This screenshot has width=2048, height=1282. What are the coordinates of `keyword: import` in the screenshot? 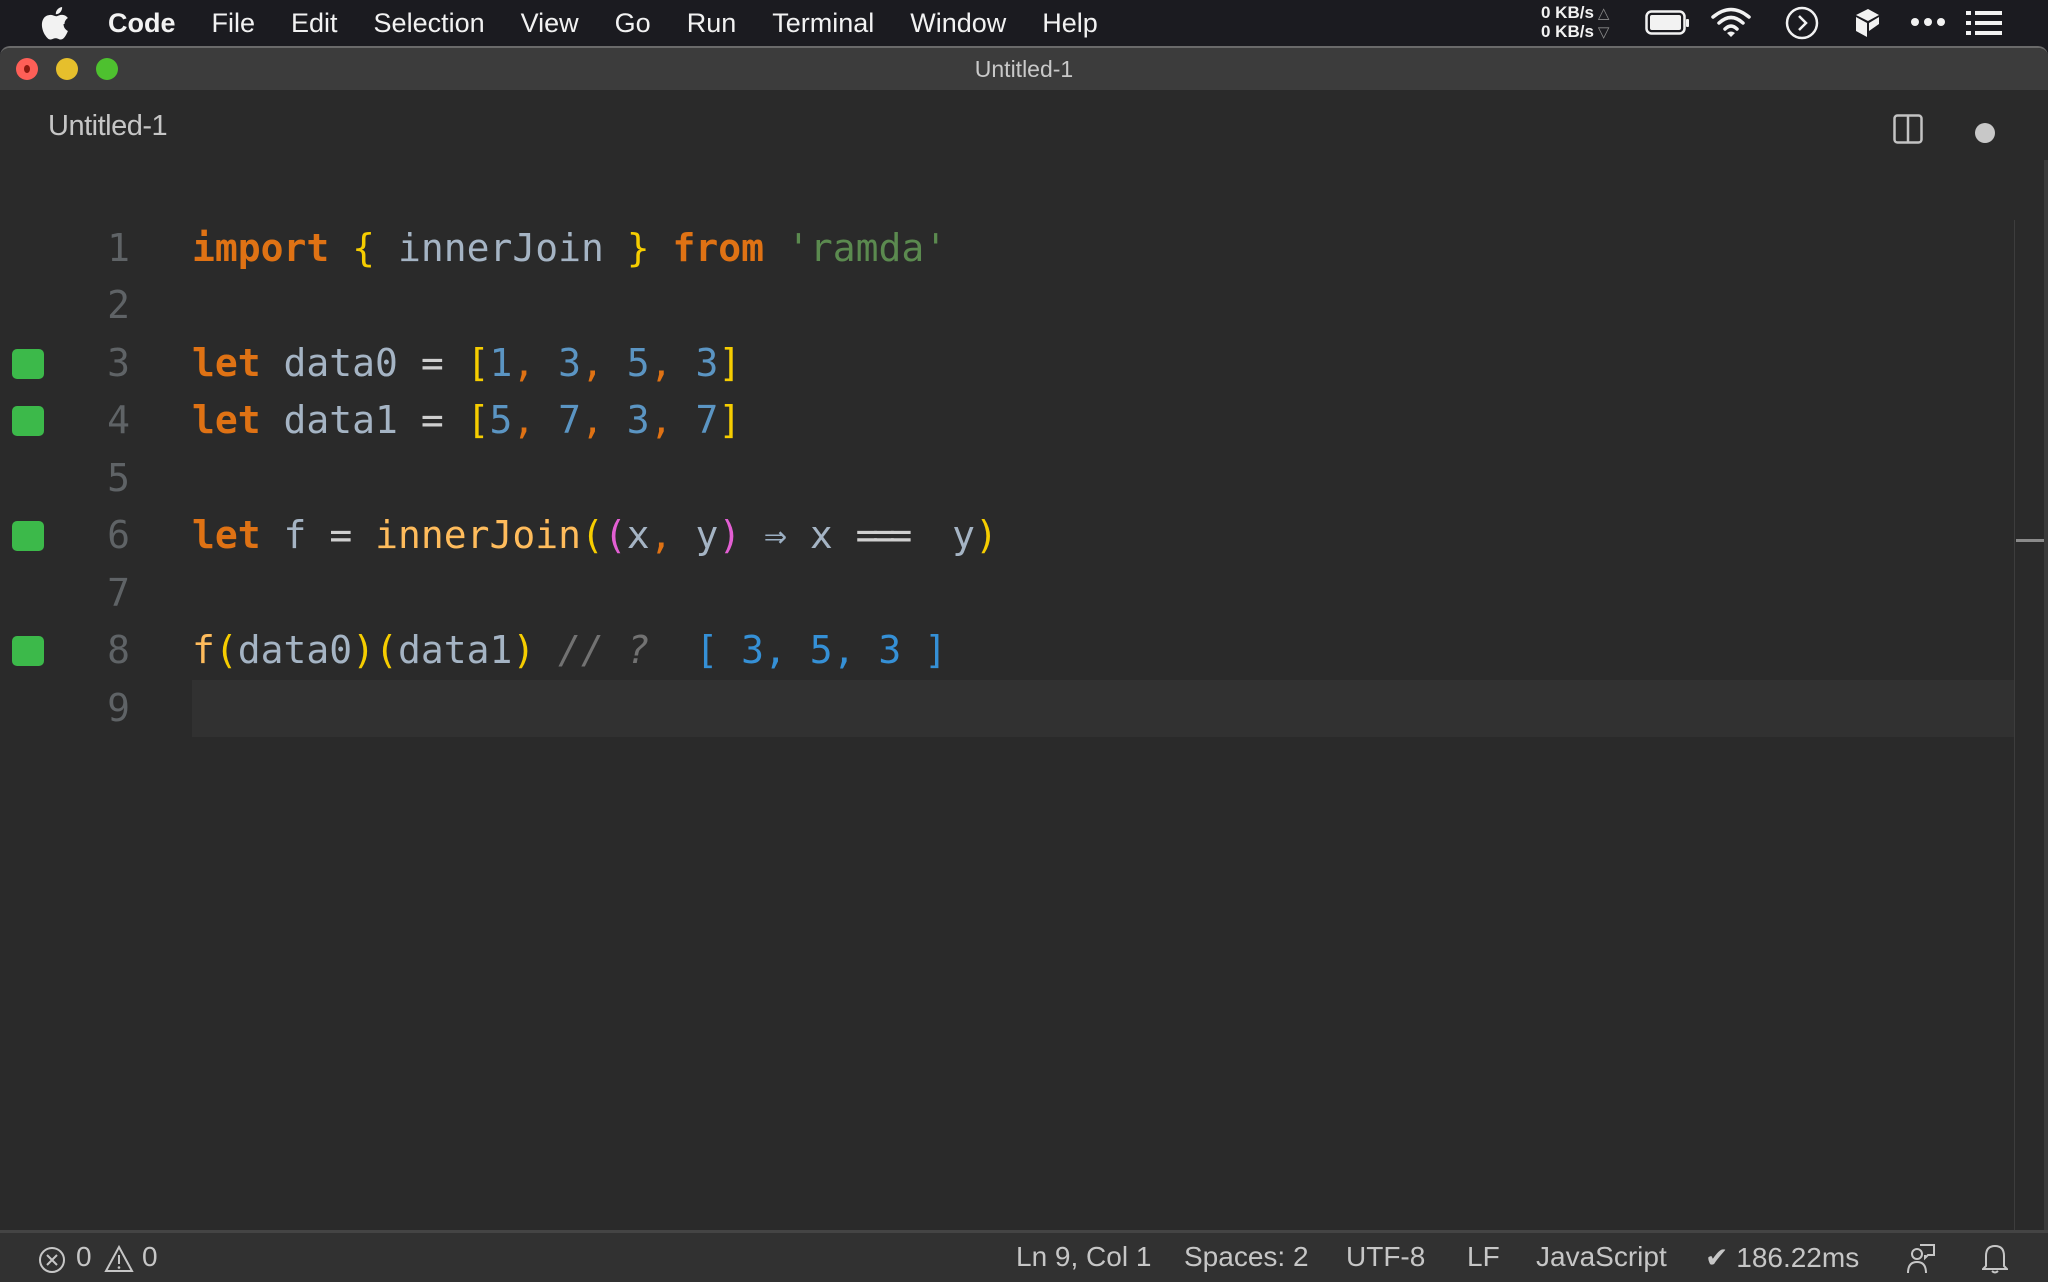 It's located at (261, 248).